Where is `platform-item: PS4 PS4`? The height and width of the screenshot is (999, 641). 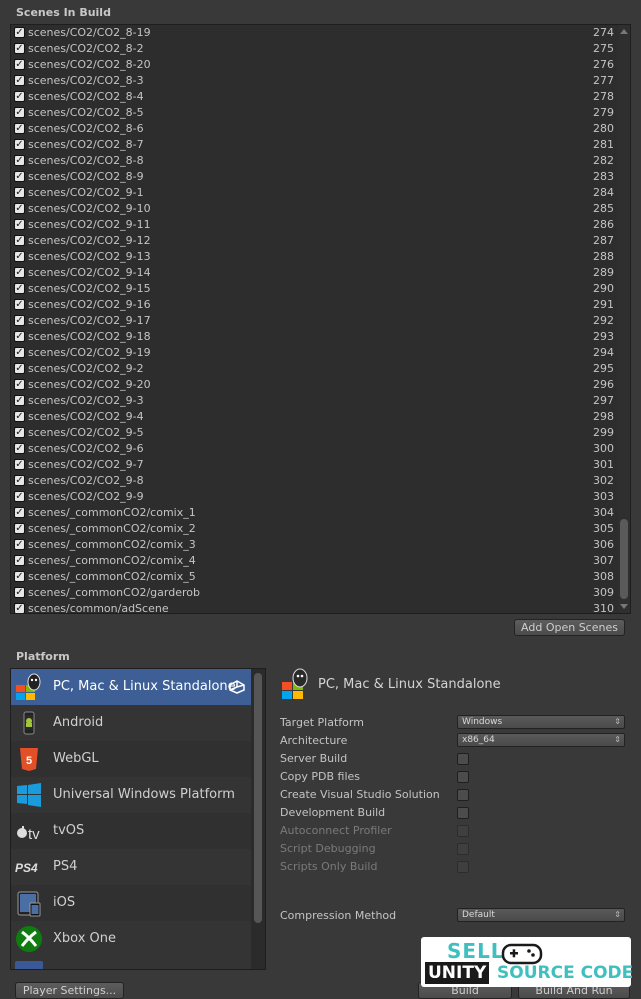 platform-item: PS4 PS4 is located at coordinates (131, 867).